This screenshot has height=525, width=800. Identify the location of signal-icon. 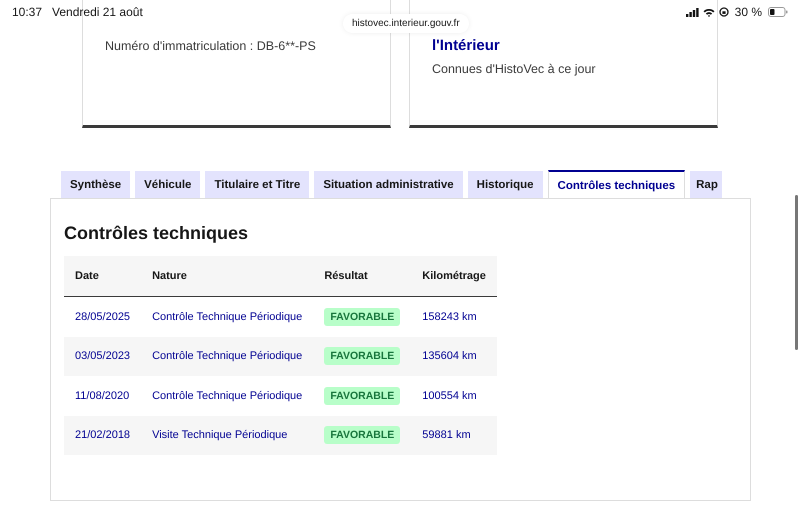
(692, 12).